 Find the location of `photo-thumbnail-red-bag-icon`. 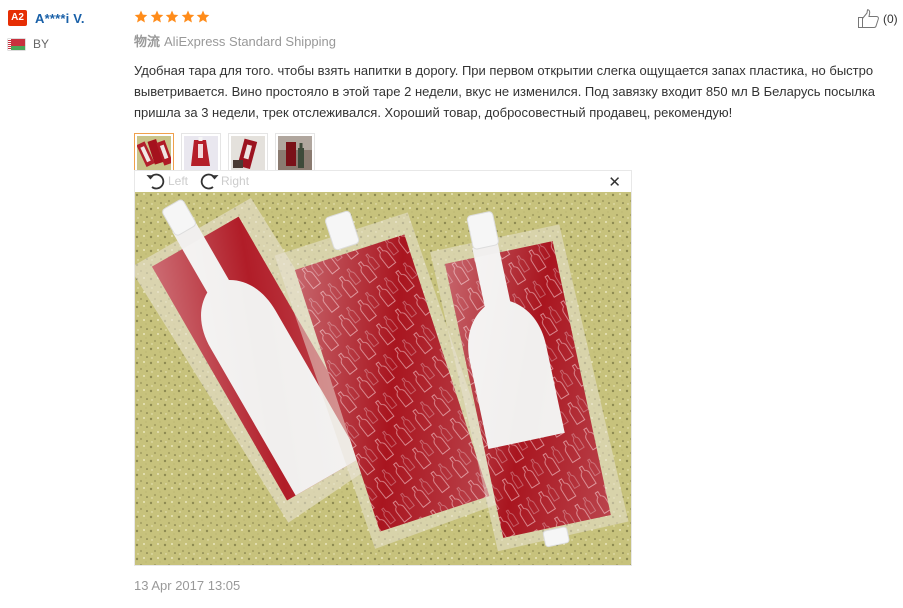

photo-thumbnail-red-bag-icon is located at coordinates (201, 153).